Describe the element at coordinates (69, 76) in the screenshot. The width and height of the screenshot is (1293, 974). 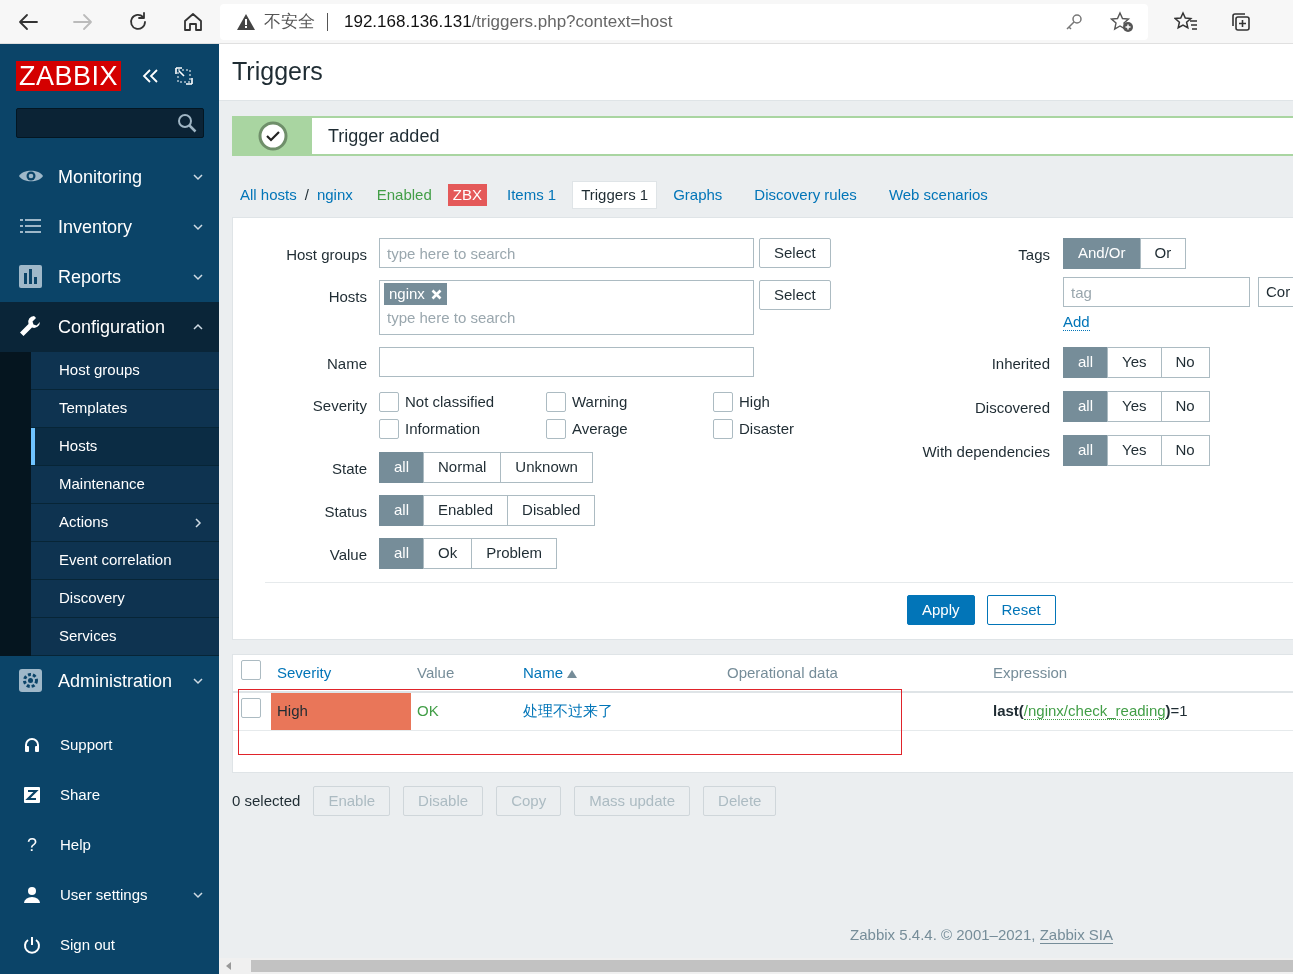
I see `logo: ZABBIX` at that location.